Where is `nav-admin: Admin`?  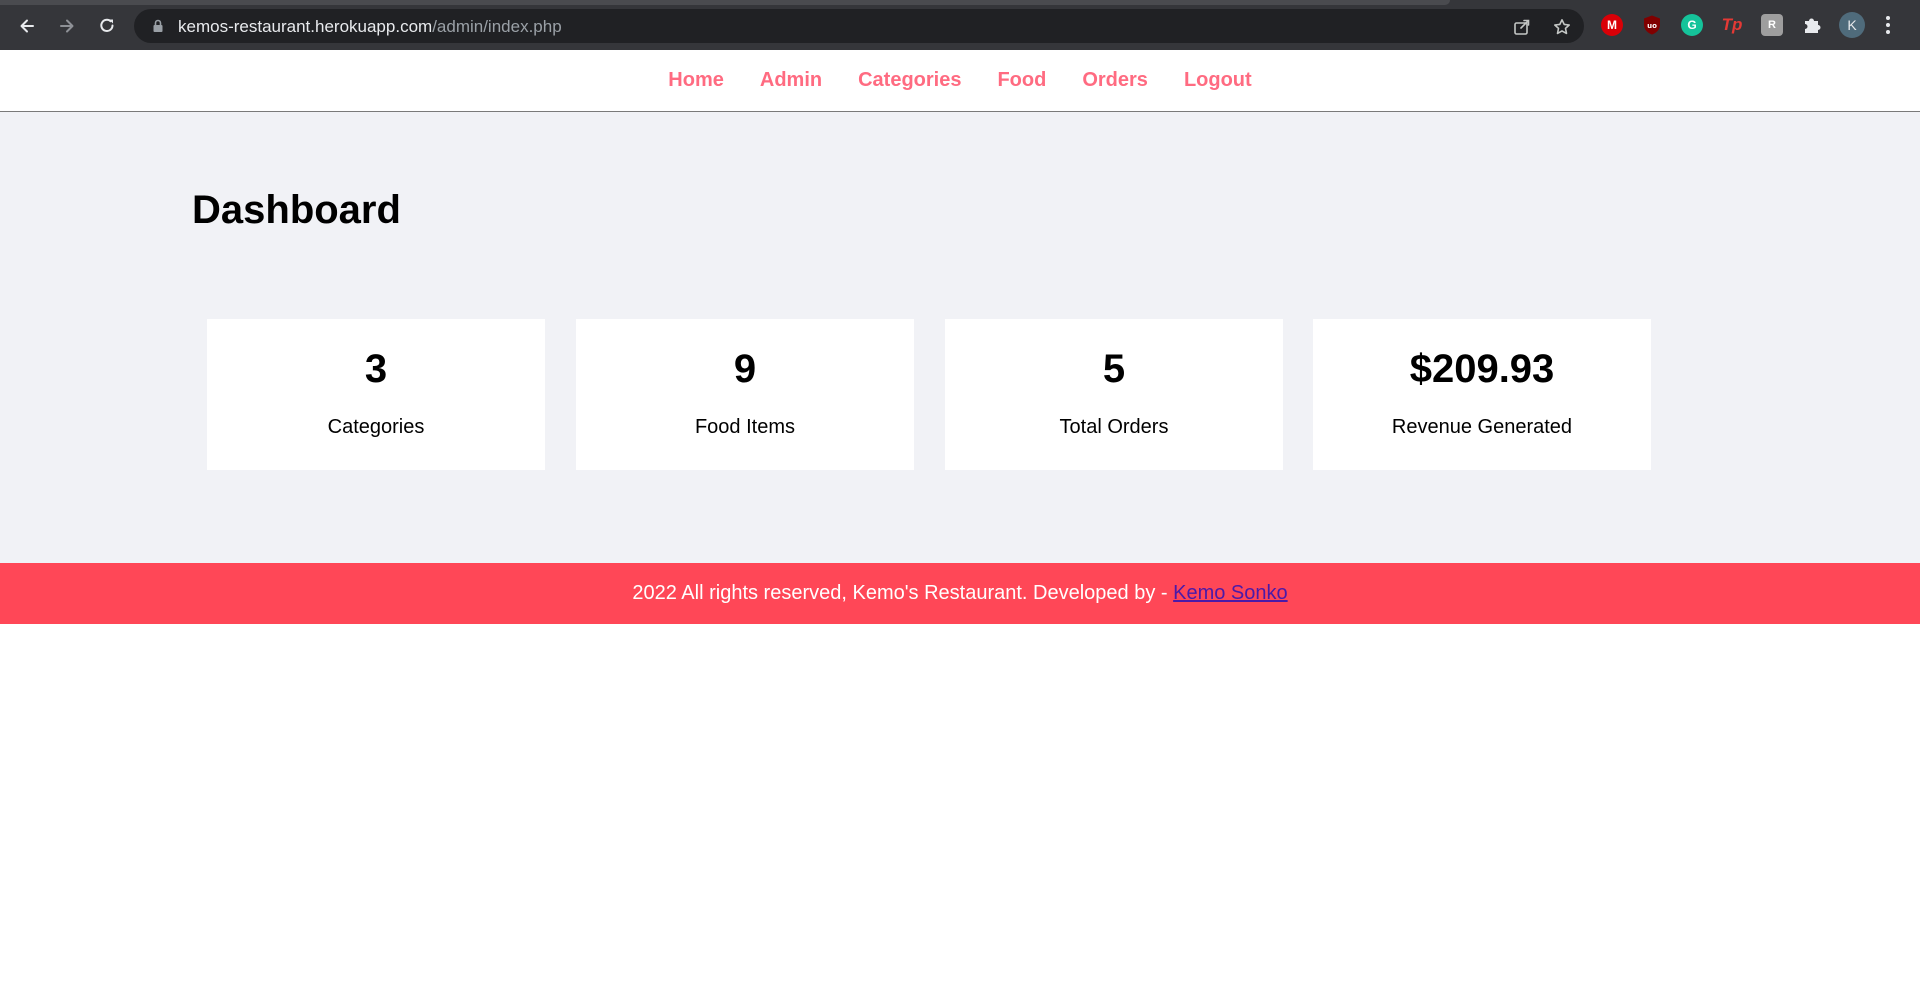 nav-admin: Admin is located at coordinates (791, 80).